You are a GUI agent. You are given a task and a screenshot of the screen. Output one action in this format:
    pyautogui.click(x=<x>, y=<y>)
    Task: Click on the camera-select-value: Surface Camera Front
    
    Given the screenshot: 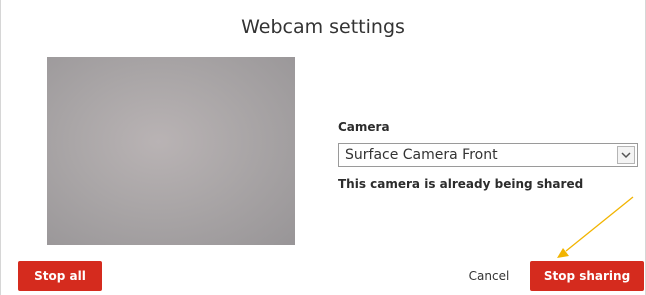 What is the action you would take?
    pyautogui.click(x=421, y=155)
    